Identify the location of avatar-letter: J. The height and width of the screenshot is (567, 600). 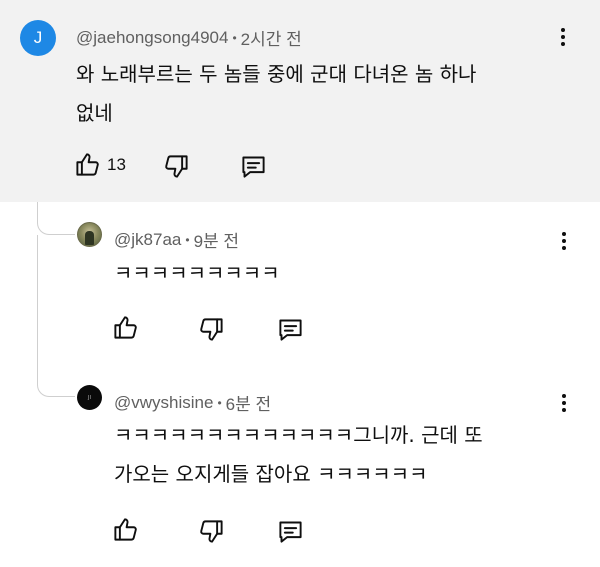
(38, 37).